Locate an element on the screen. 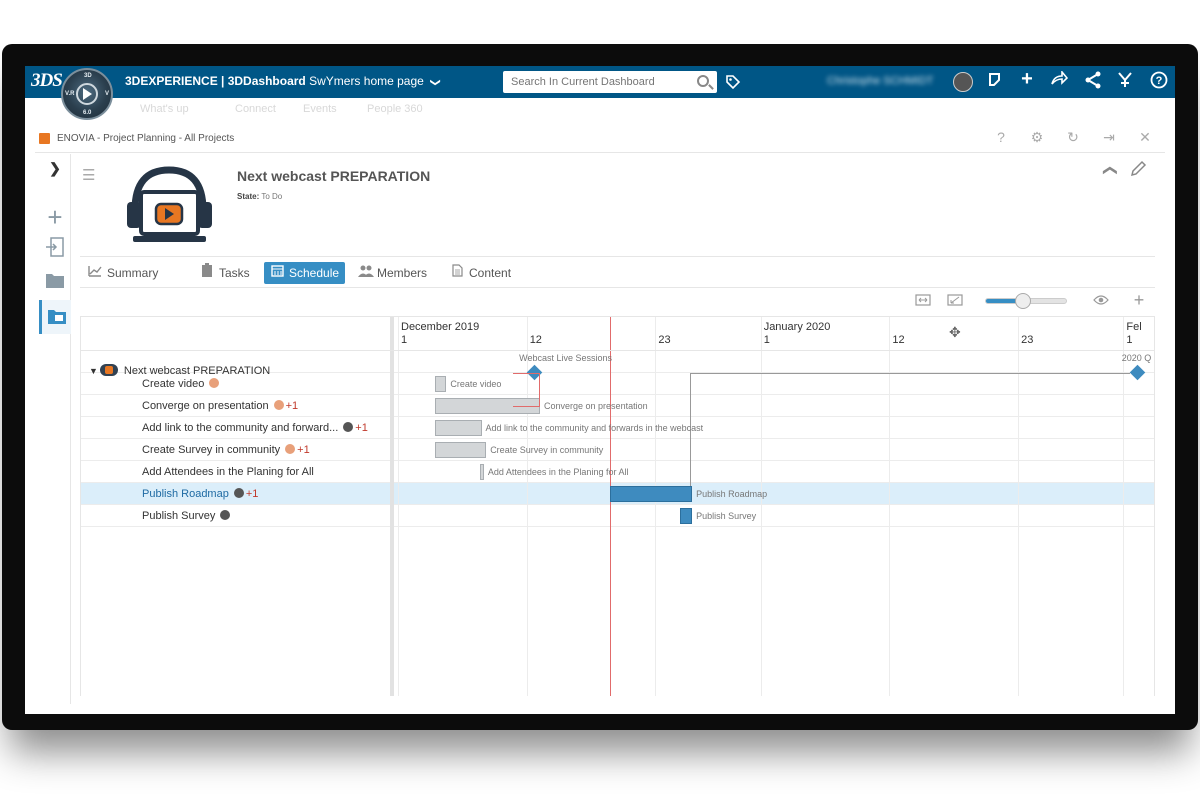  plus-icon: + is located at coordinates (1027, 79).